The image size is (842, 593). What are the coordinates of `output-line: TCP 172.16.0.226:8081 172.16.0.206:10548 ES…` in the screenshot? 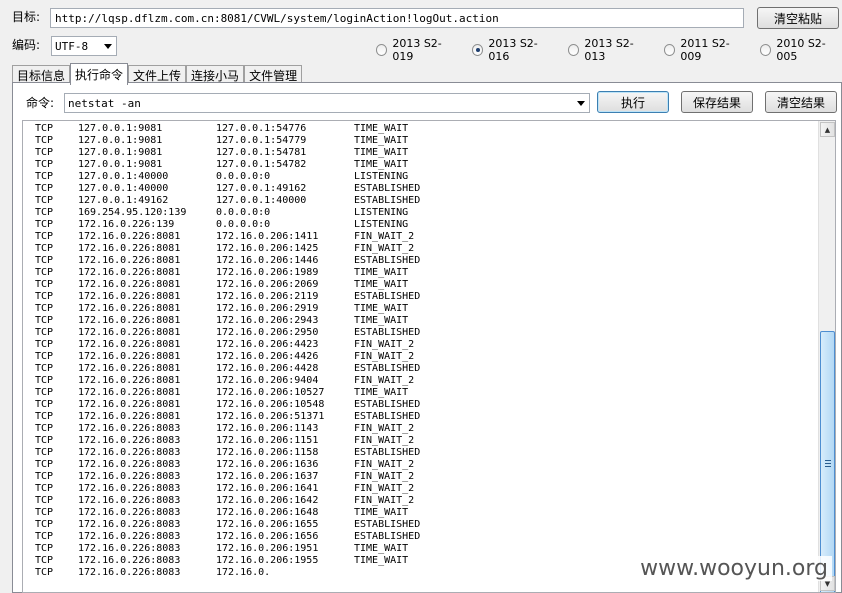 It's located at (227, 405).